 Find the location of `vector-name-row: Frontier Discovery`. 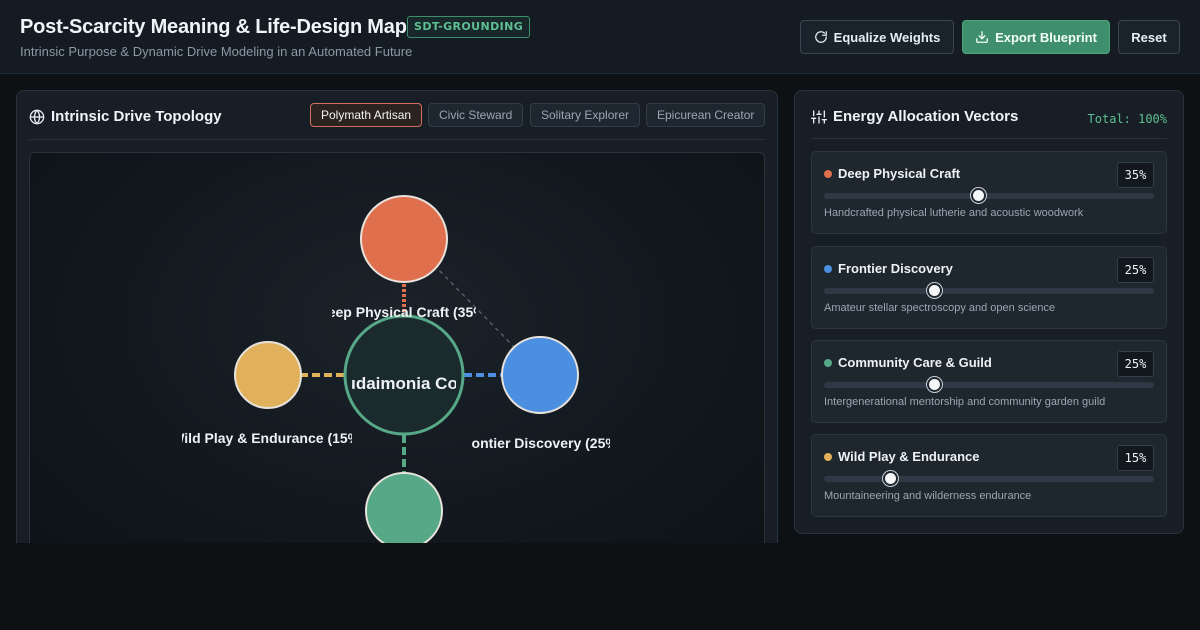

vector-name-row: Frontier Discovery is located at coordinates (888, 268).